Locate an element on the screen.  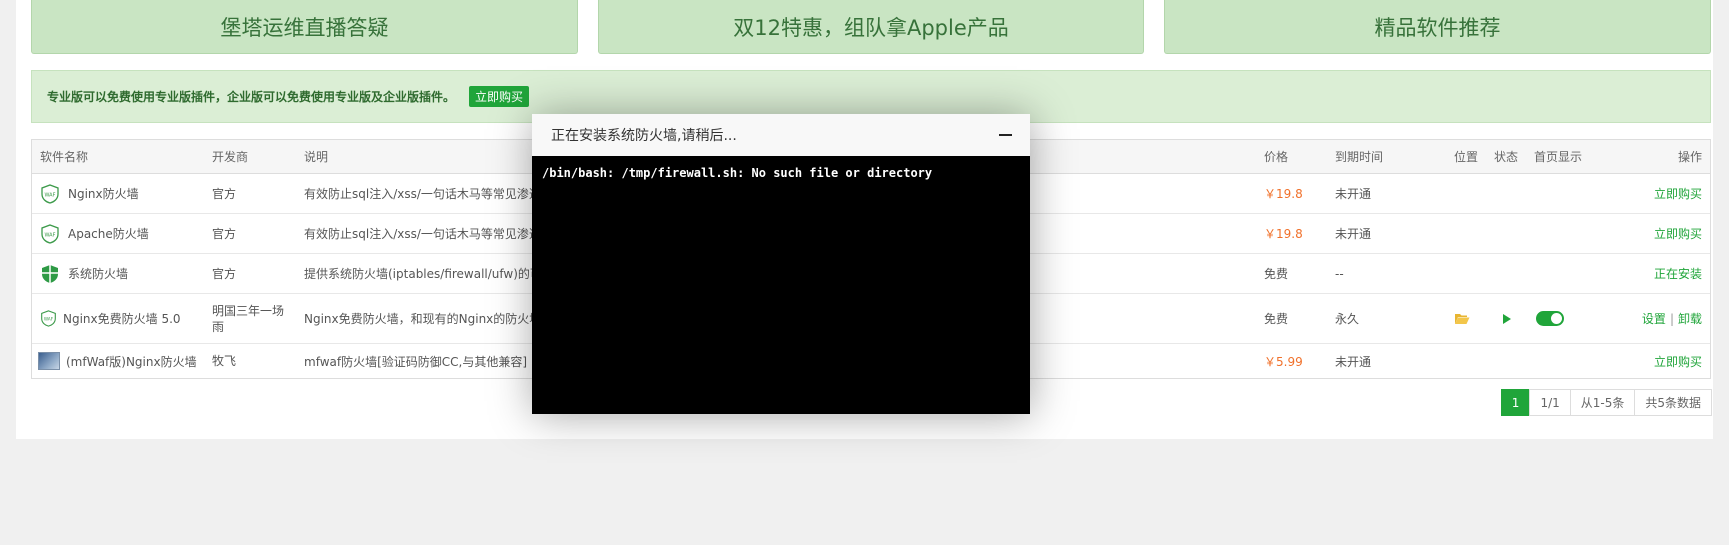
plugin-description: 提供系统防火墙(iptables/firewall/ufw)的可 is located at coordinates (423, 274).